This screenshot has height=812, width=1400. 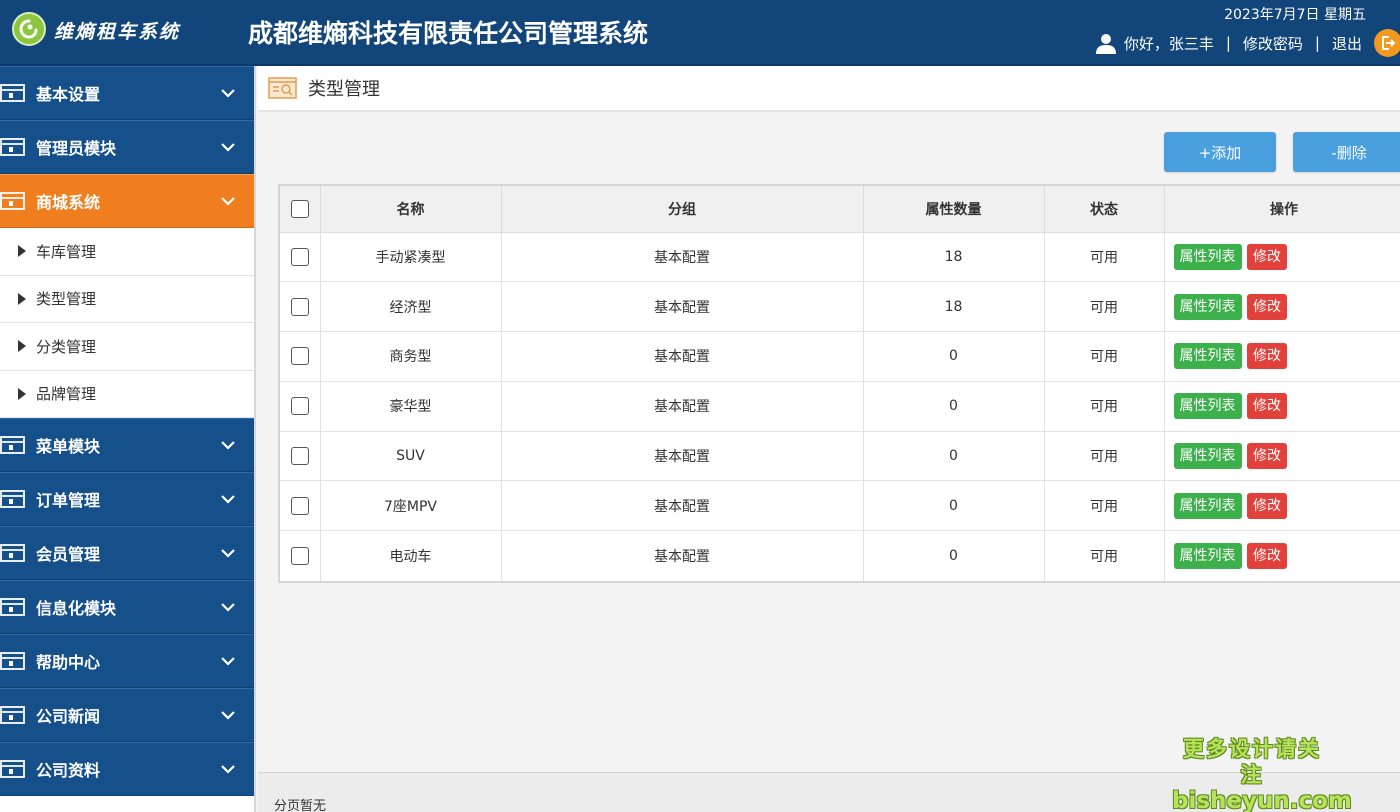 What do you see at coordinates (344, 89) in the screenshot?
I see `page-title: 类型管理` at bounding box center [344, 89].